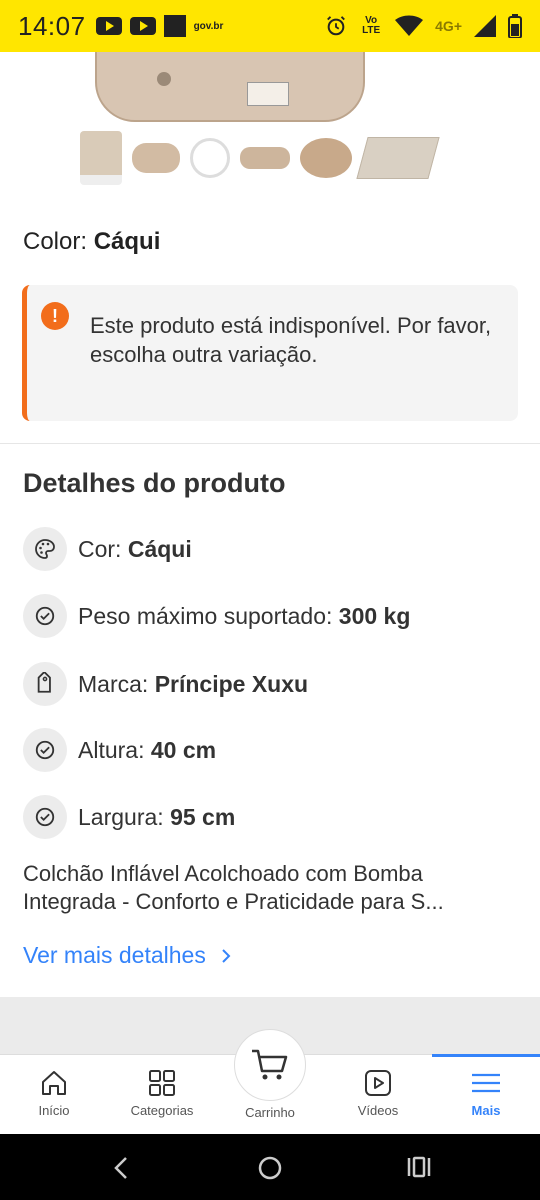  What do you see at coordinates (55, 316) in the screenshot?
I see `exclamation-icon: !` at bounding box center [55, 316].